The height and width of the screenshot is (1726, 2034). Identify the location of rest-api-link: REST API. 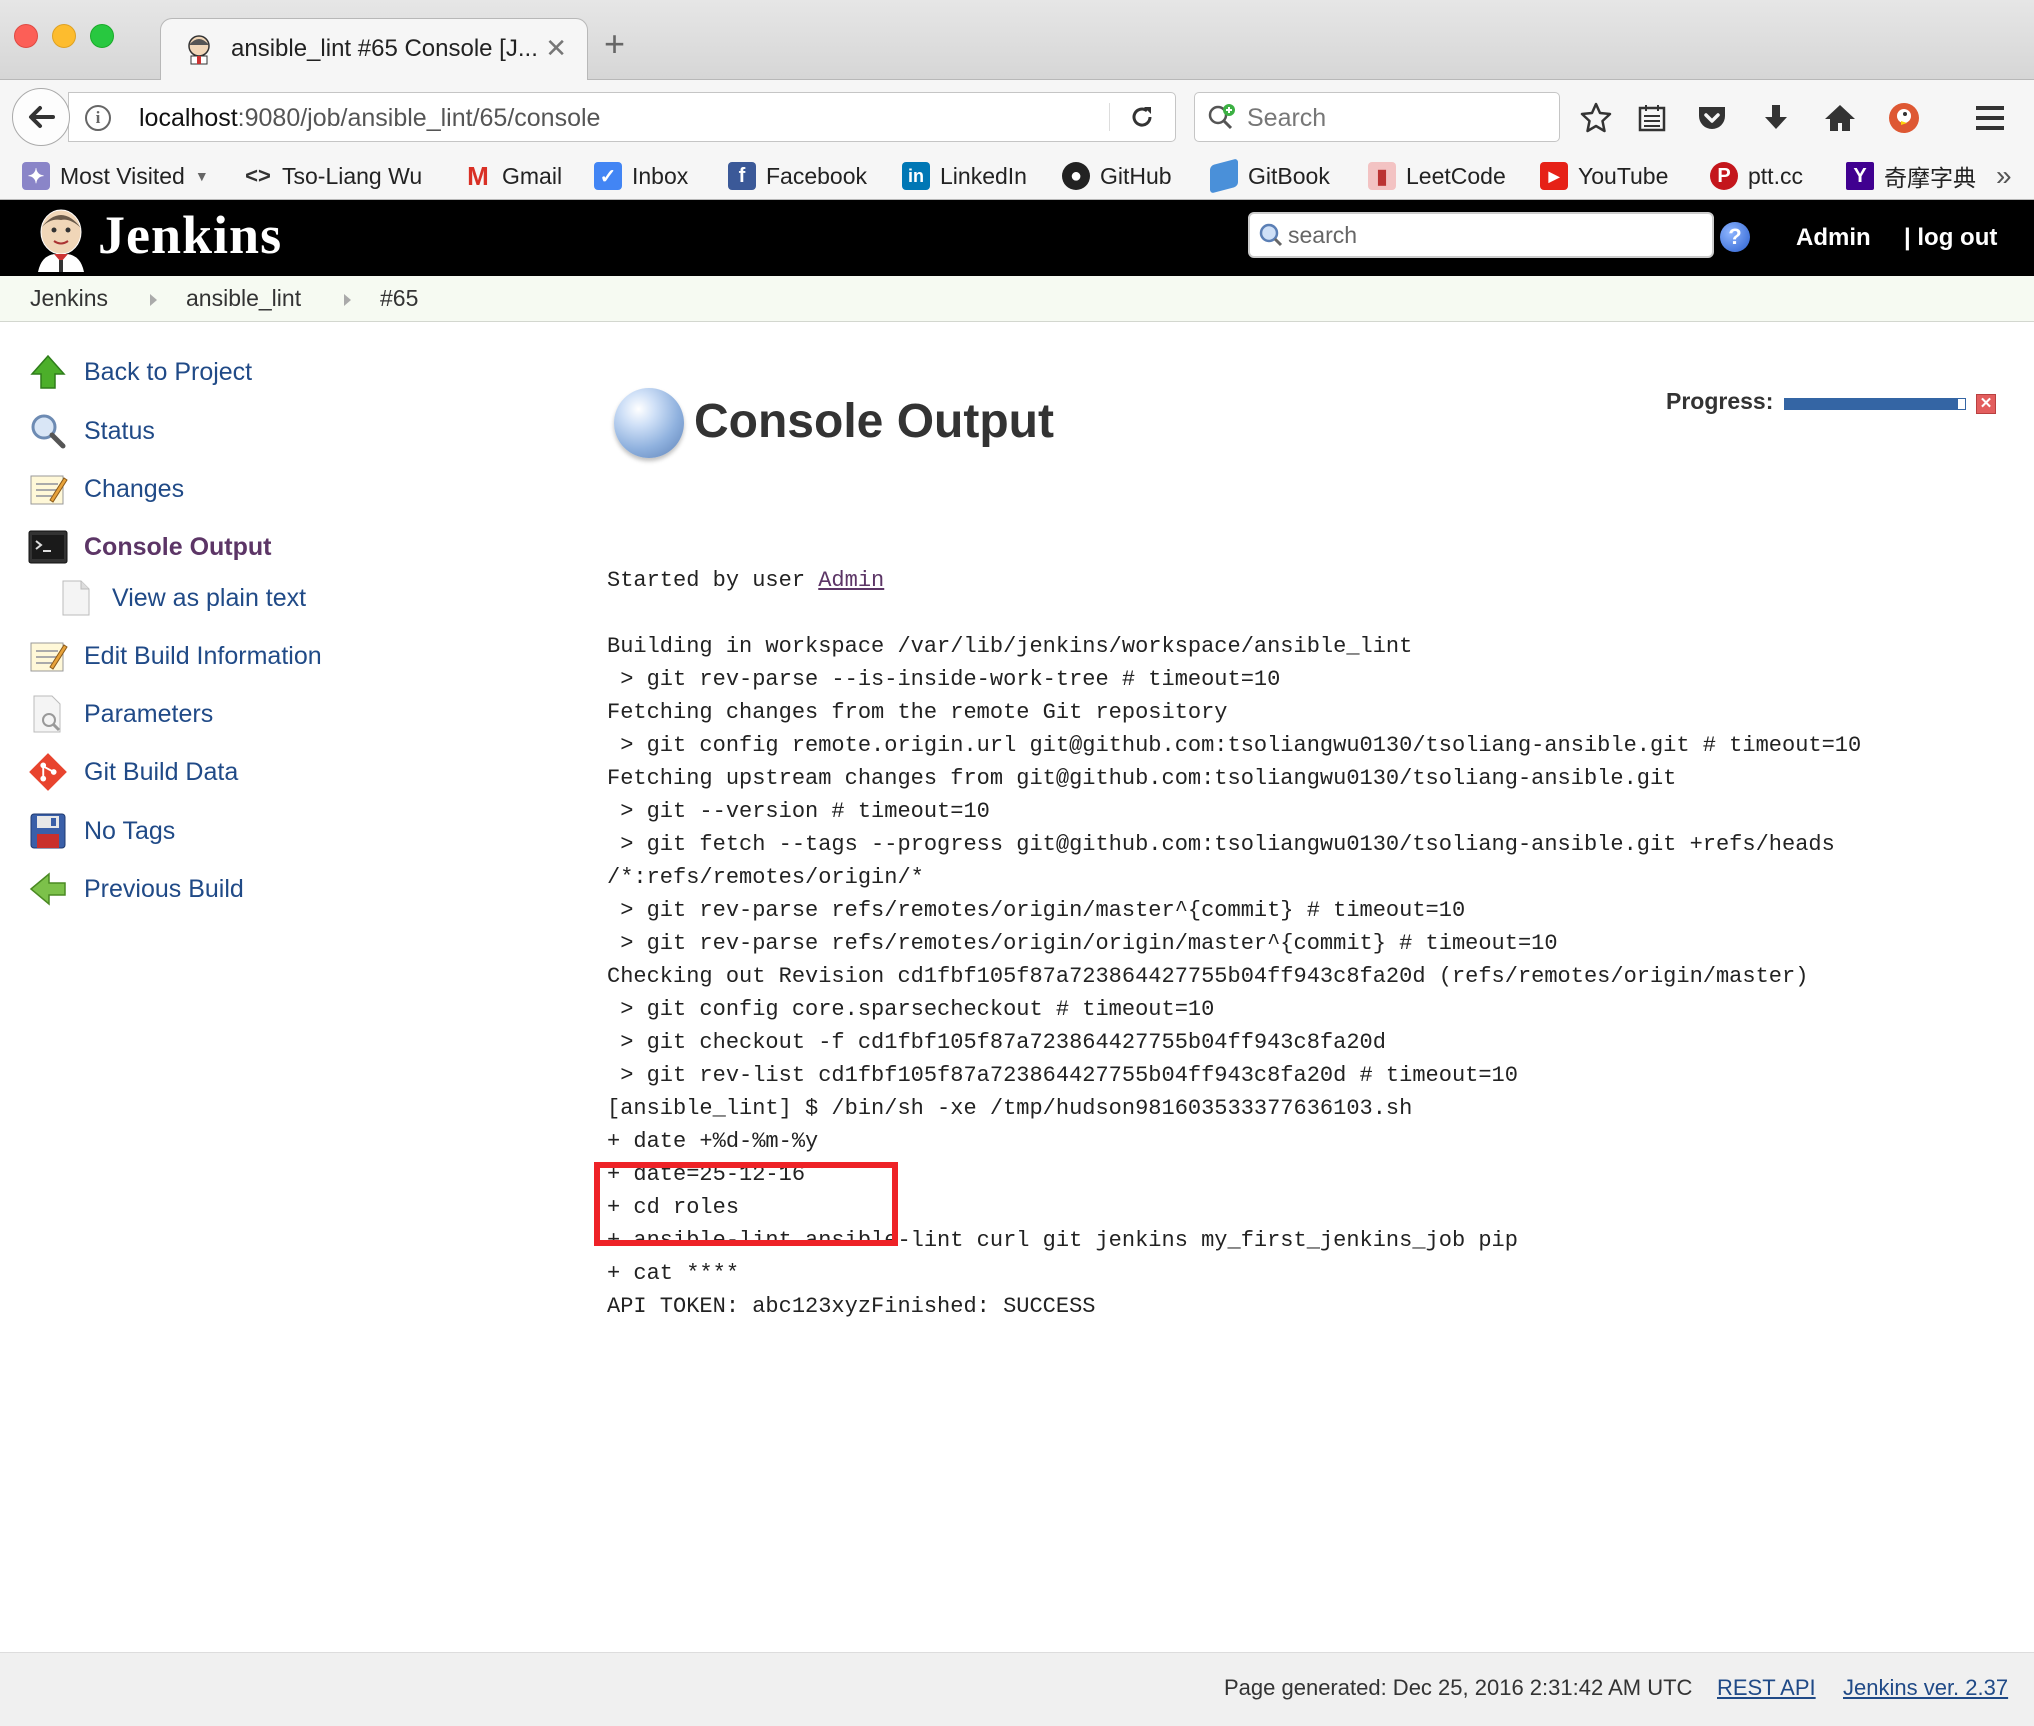
(1766, 1688).